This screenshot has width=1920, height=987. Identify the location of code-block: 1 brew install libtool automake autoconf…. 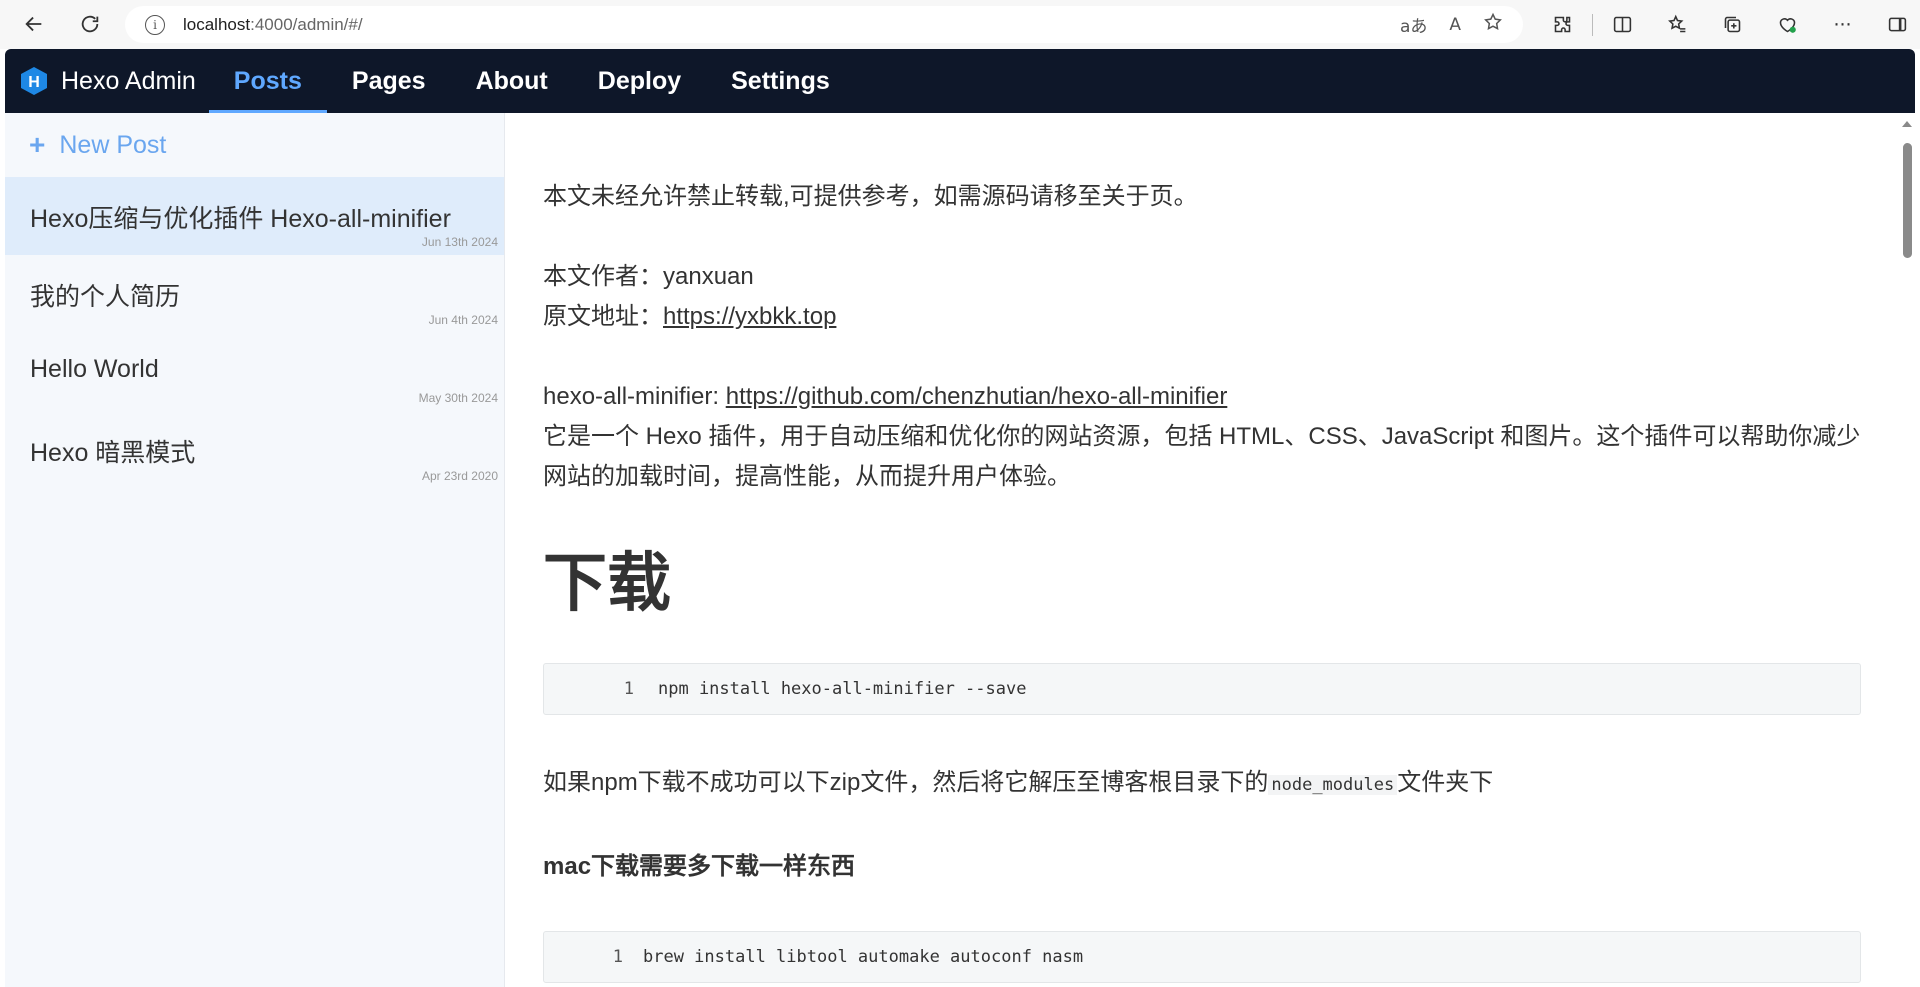
(1202, 957).